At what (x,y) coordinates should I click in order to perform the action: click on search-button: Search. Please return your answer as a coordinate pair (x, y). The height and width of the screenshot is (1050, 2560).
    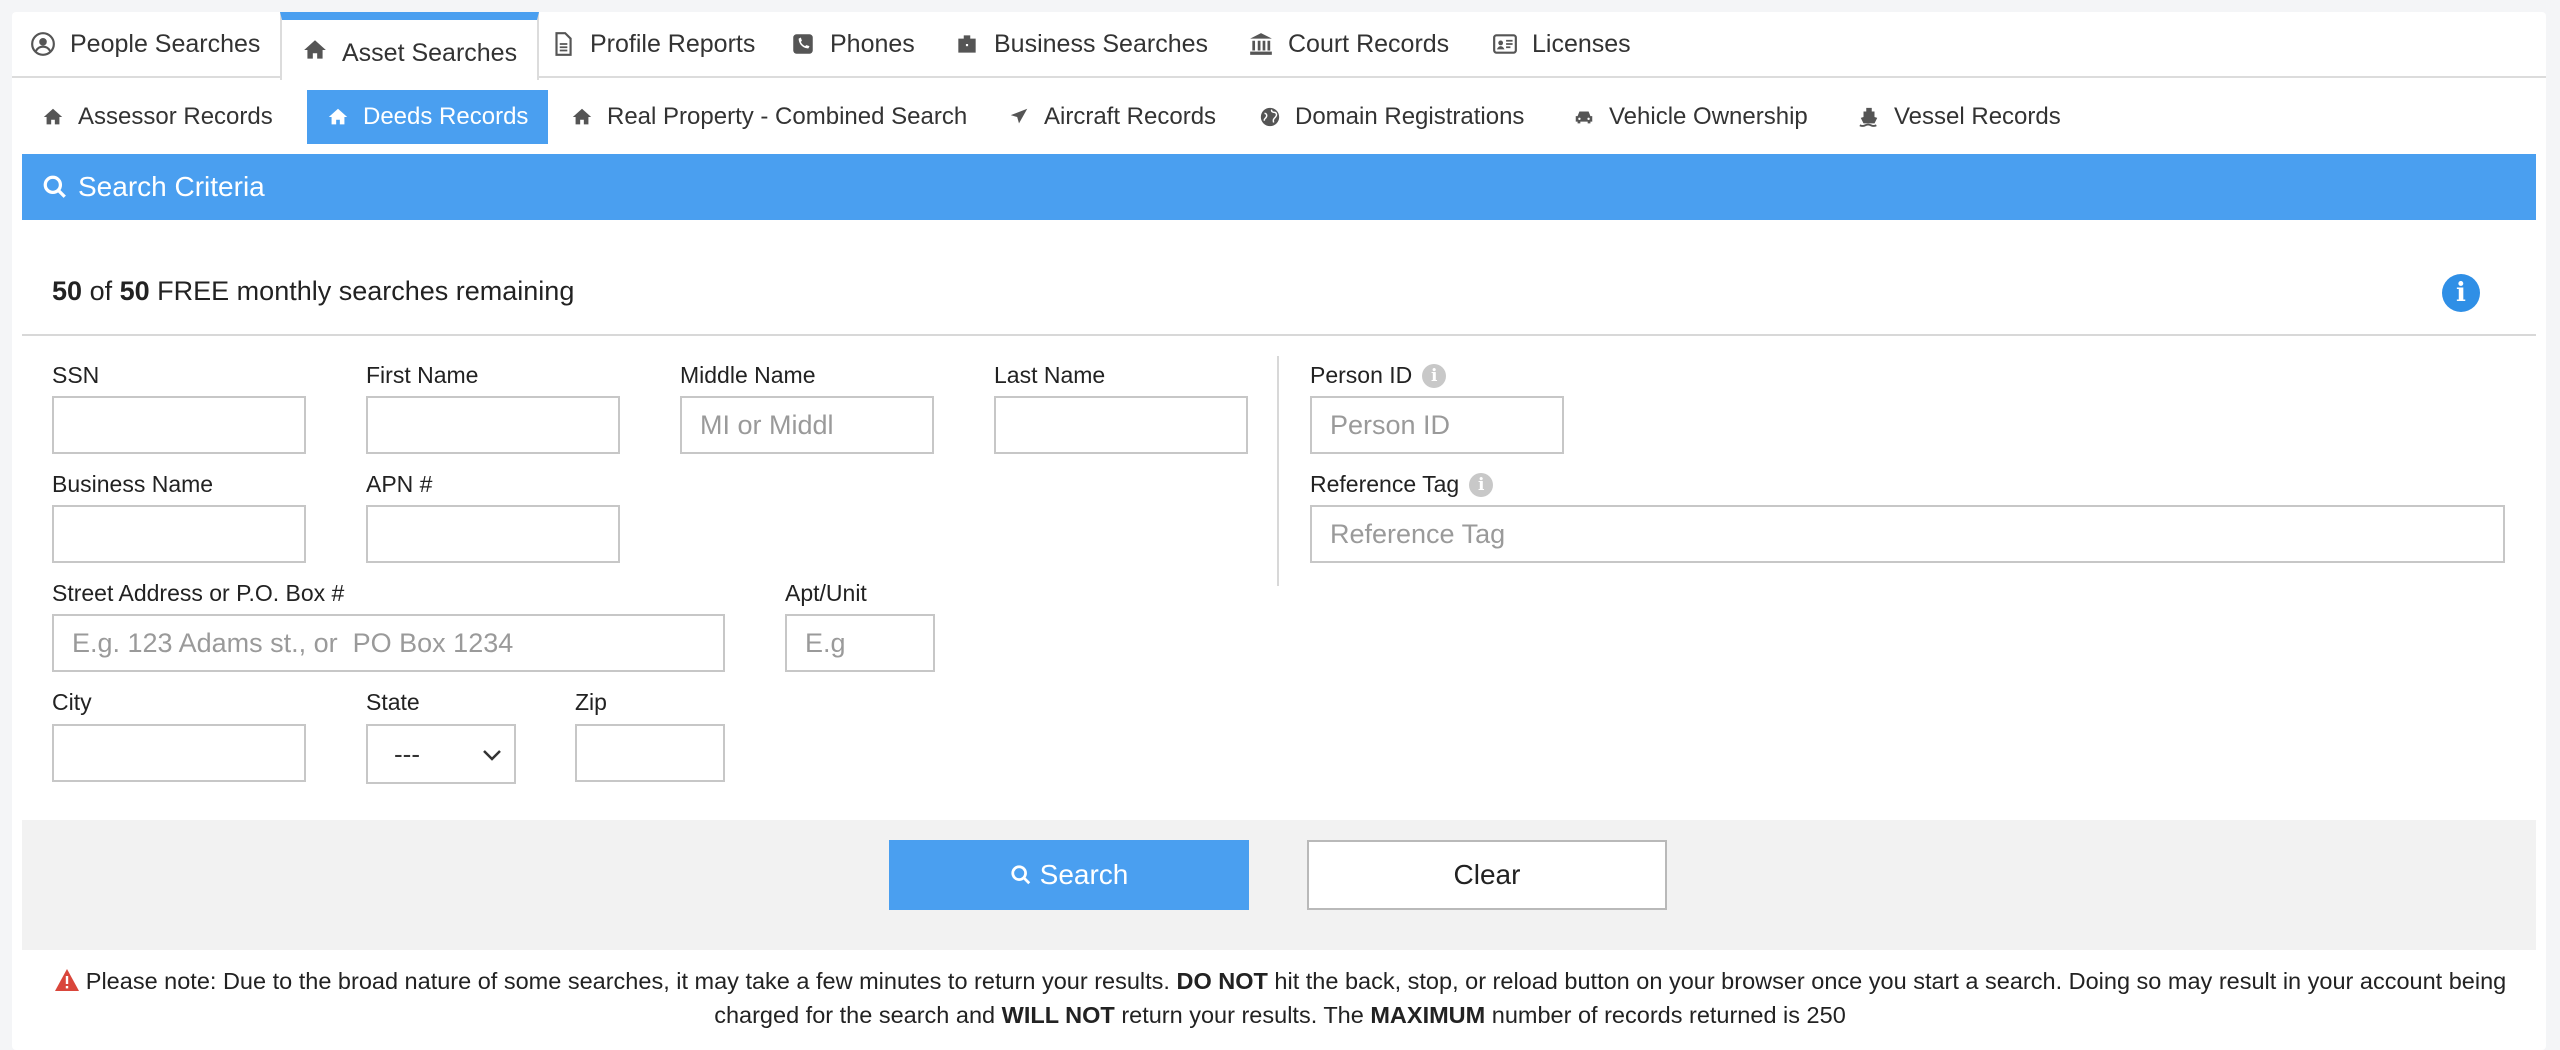
    Looking at the image, I should click on (1069, 875).